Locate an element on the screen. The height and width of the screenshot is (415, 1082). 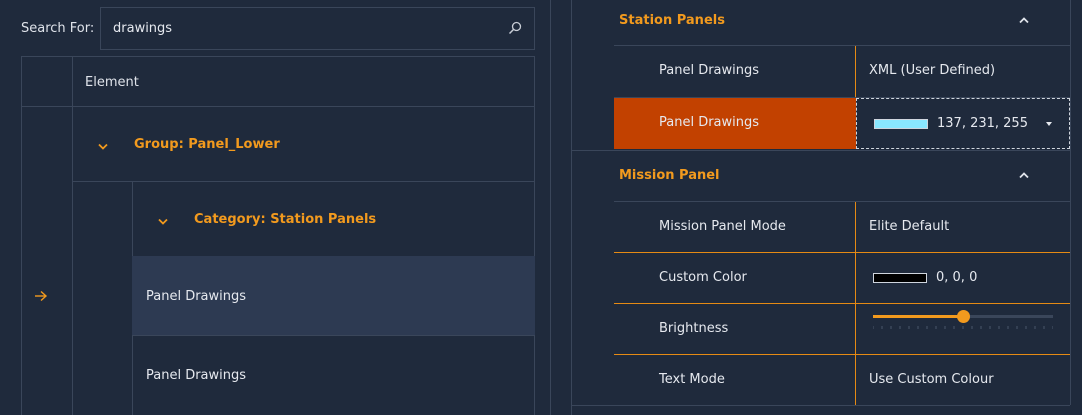
color-value: 137, 231, 255 is located at coordinates (982, 123).